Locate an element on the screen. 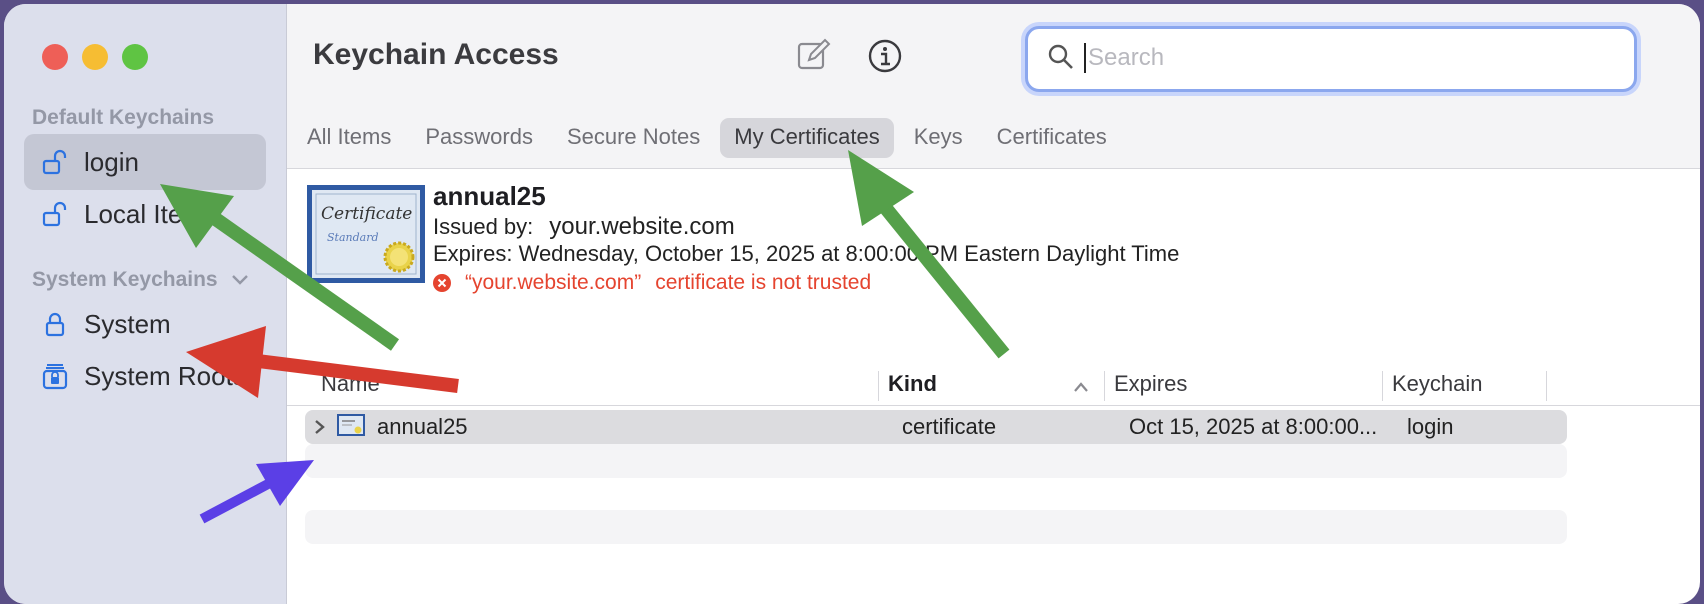  sort-ascending-icon is located at coordinates (1081, 386).